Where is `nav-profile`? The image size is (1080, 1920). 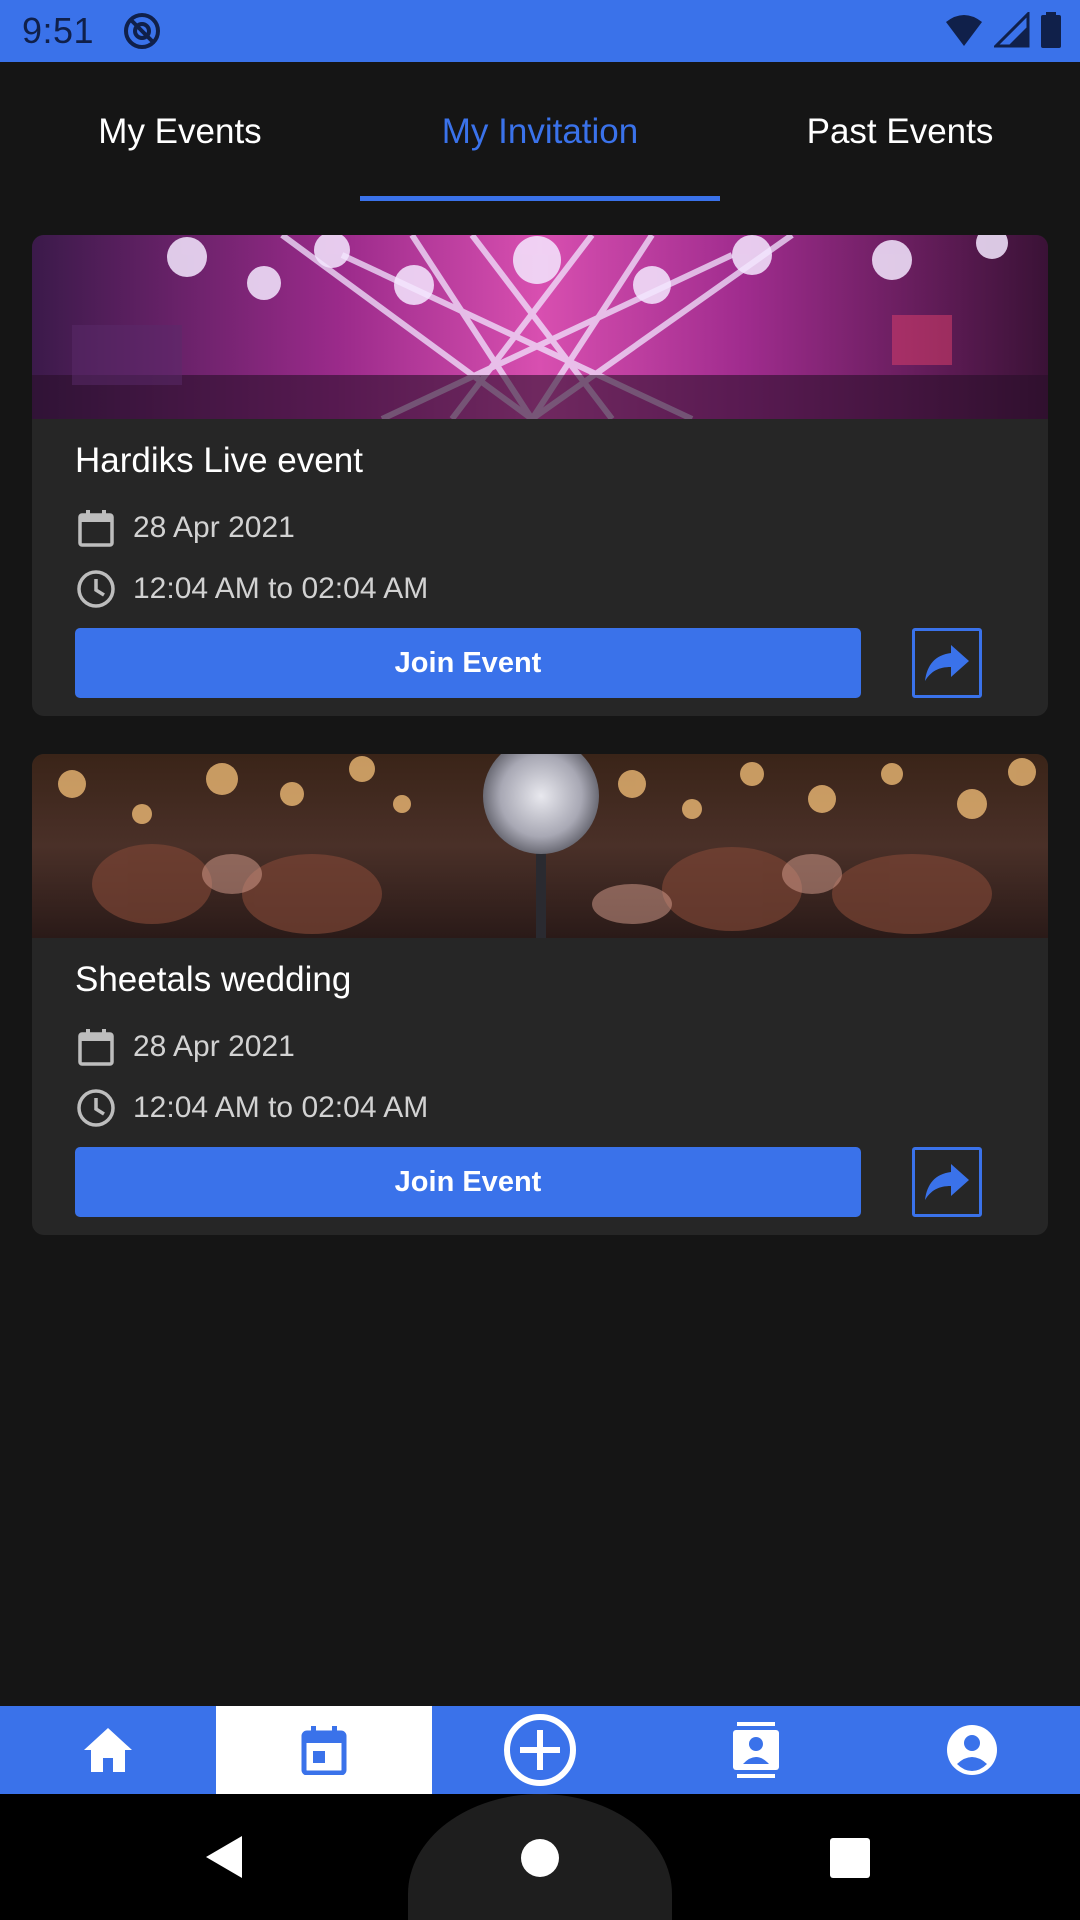 nav-profile is located at coordinates (972, 1750).